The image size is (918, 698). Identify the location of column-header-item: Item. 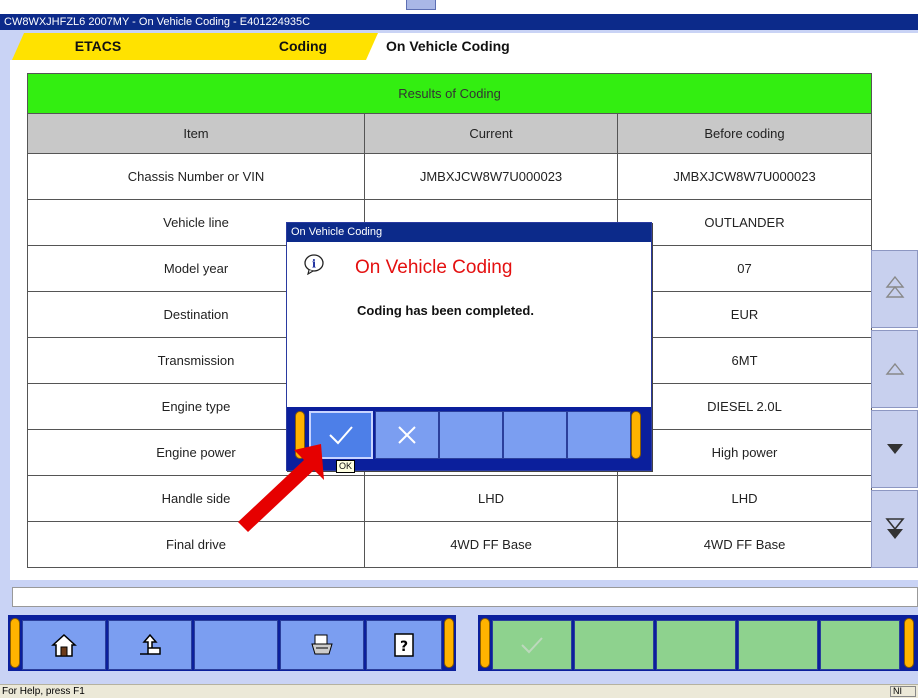
(196, 133).